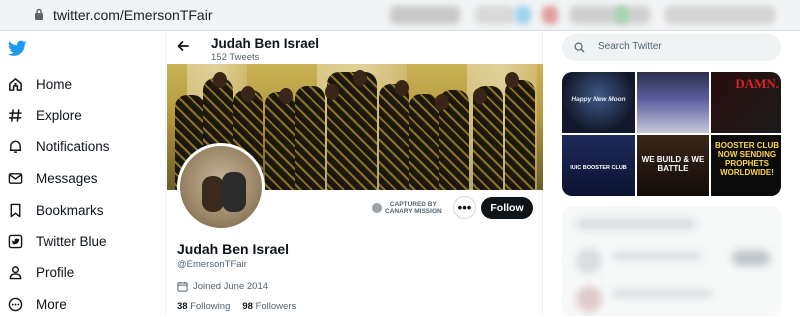 This screenshot has height=317, width=800. I want to click on nav-label: Bookmarks, so click(70, 210).